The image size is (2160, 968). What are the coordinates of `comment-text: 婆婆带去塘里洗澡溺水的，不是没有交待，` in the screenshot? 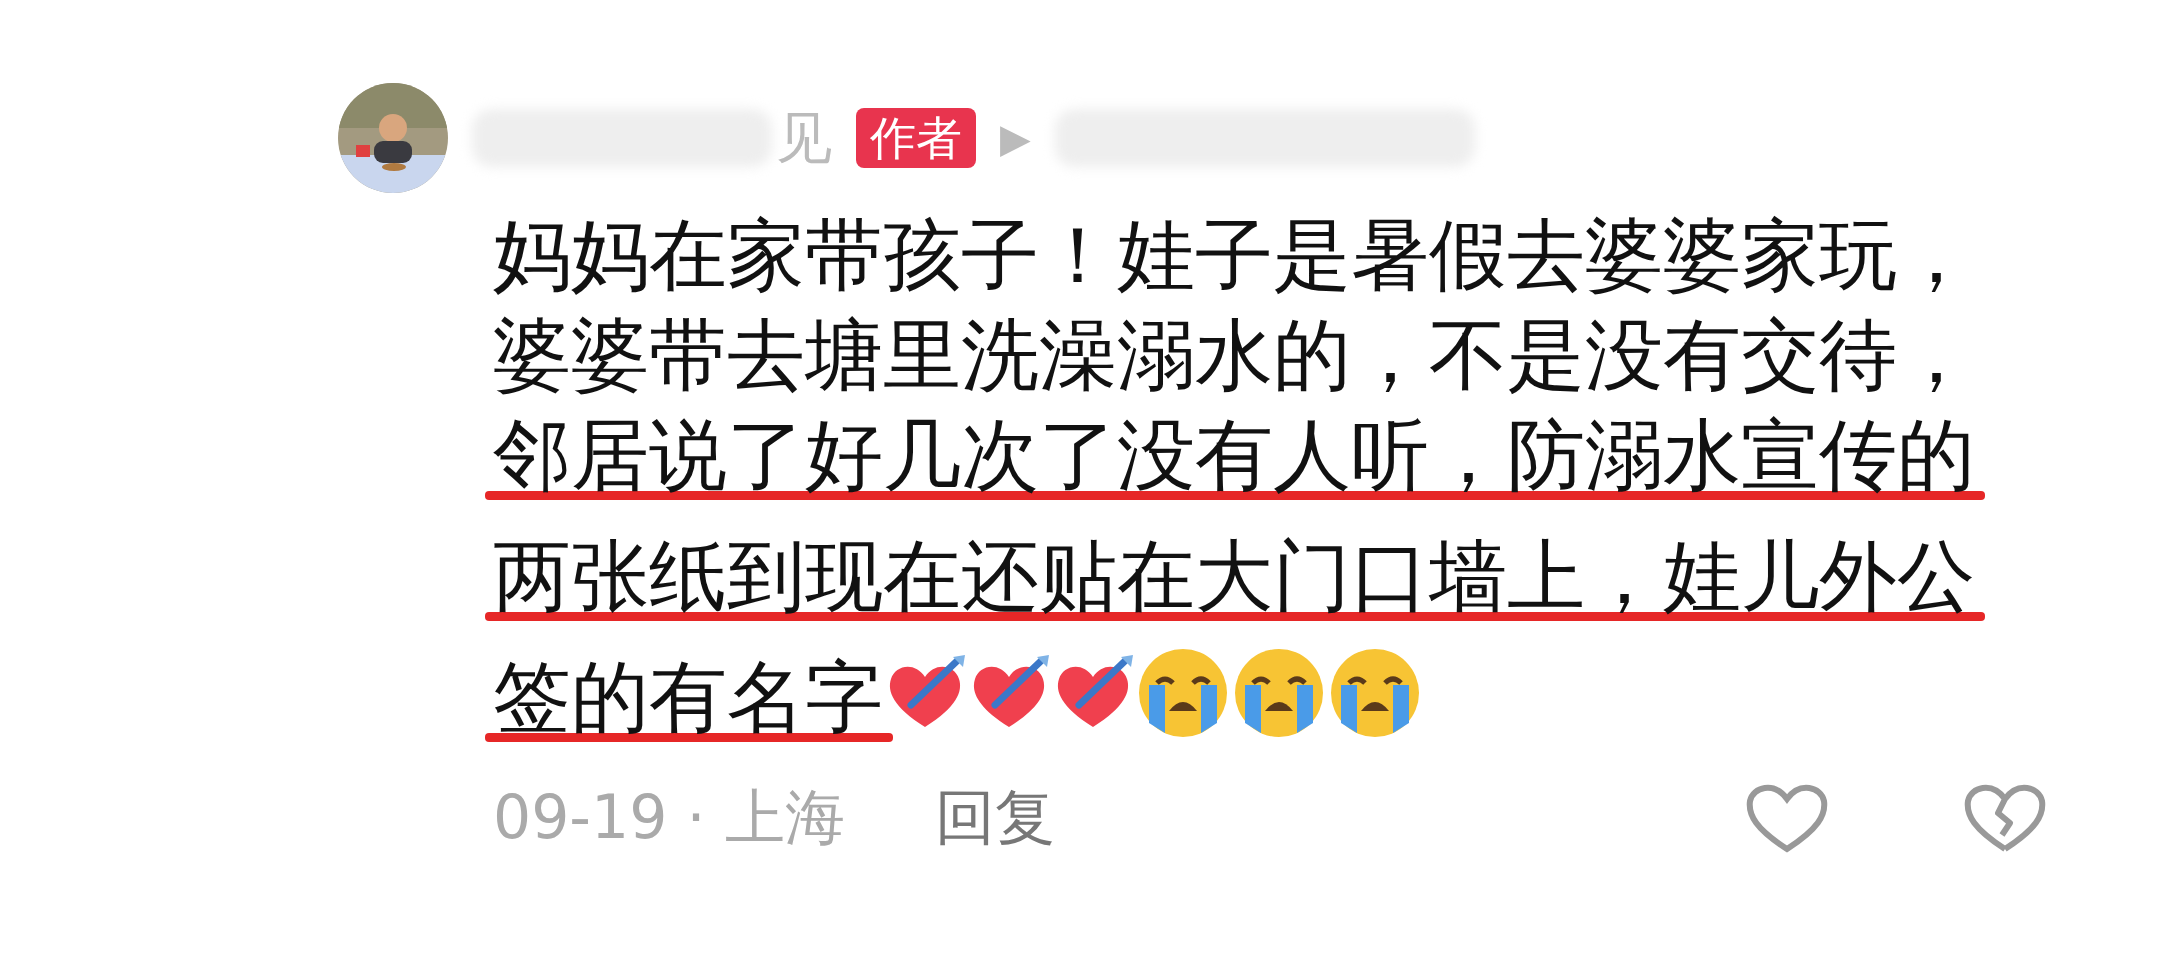 It's located at (1234, 355).